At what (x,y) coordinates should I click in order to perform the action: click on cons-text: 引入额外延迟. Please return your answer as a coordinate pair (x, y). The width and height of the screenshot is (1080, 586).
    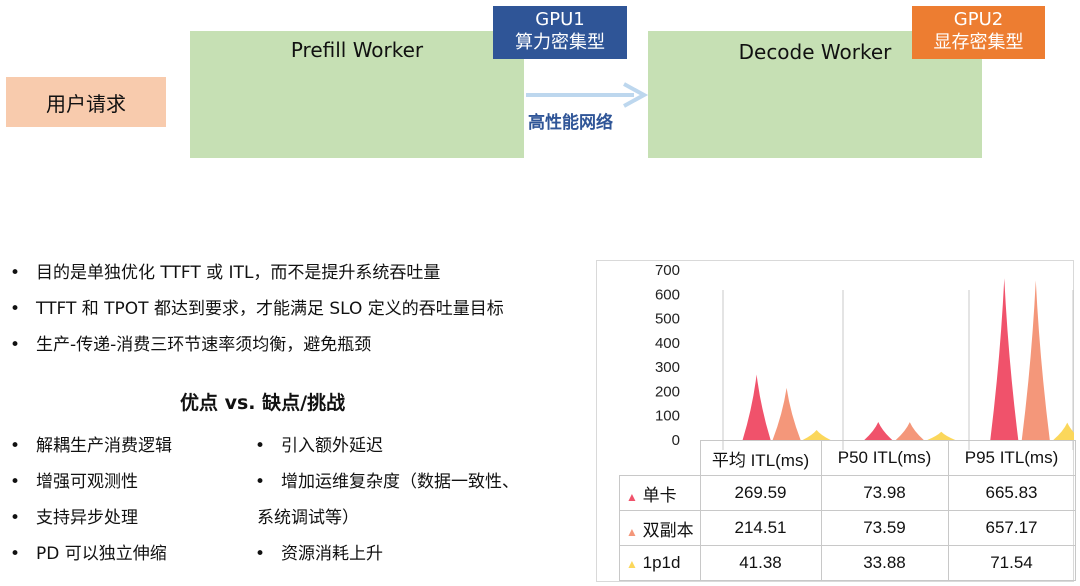
    Looking at the image, I should click on (332, 446).